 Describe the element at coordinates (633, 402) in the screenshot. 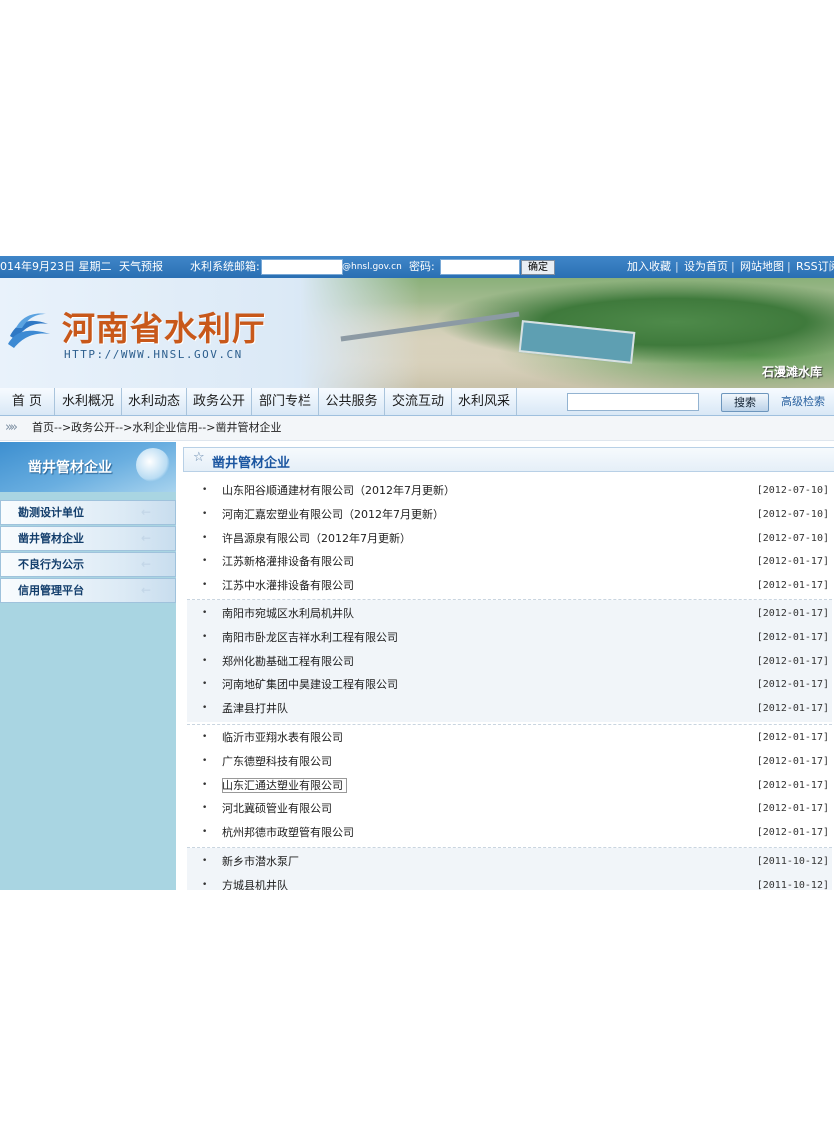

I see `search-input` at that location.